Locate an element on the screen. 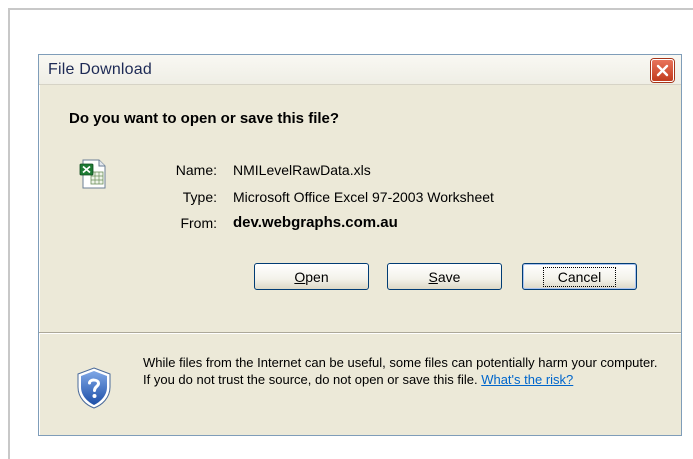  open-label-rest: pen is located at coordinates (317, 276).